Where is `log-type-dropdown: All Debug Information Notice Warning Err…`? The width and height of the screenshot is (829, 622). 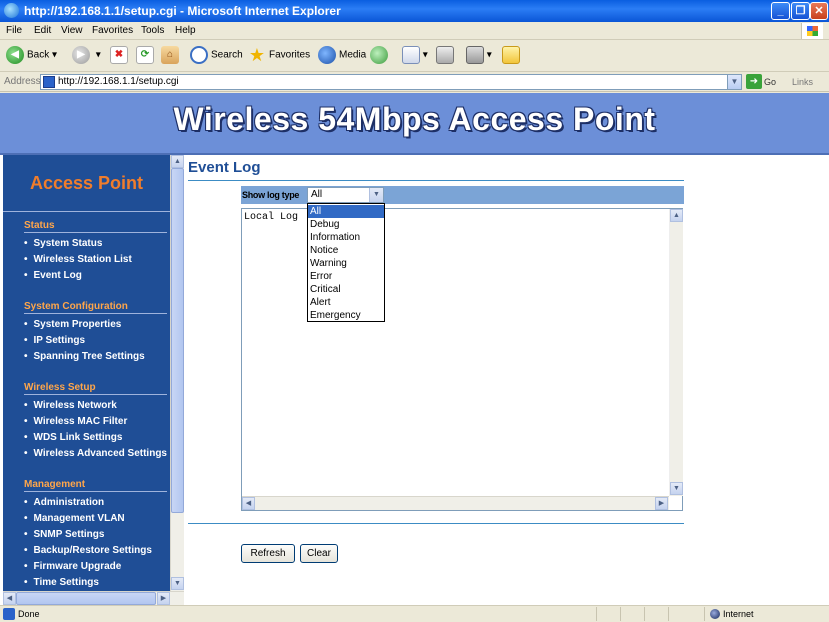 log-type-dropdown: All Debug Information Notice Warning Err… is located at coordinates (346, 262).